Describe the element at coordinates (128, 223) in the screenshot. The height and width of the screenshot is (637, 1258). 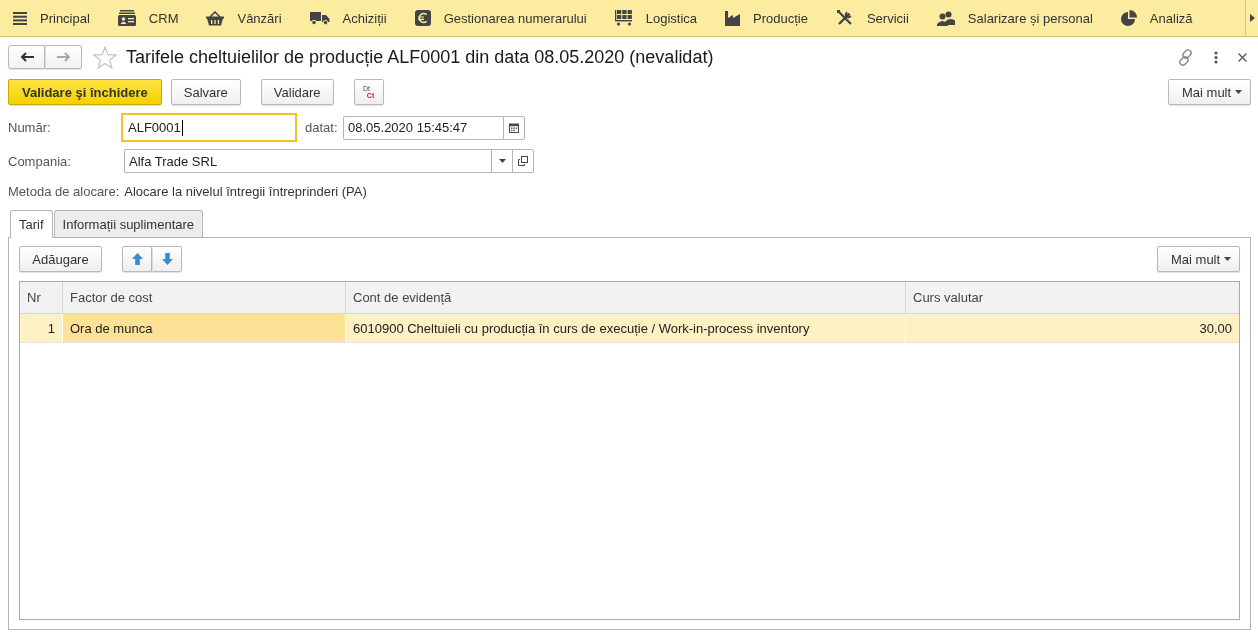
I see `tab: Informații suplimentare` at that location.